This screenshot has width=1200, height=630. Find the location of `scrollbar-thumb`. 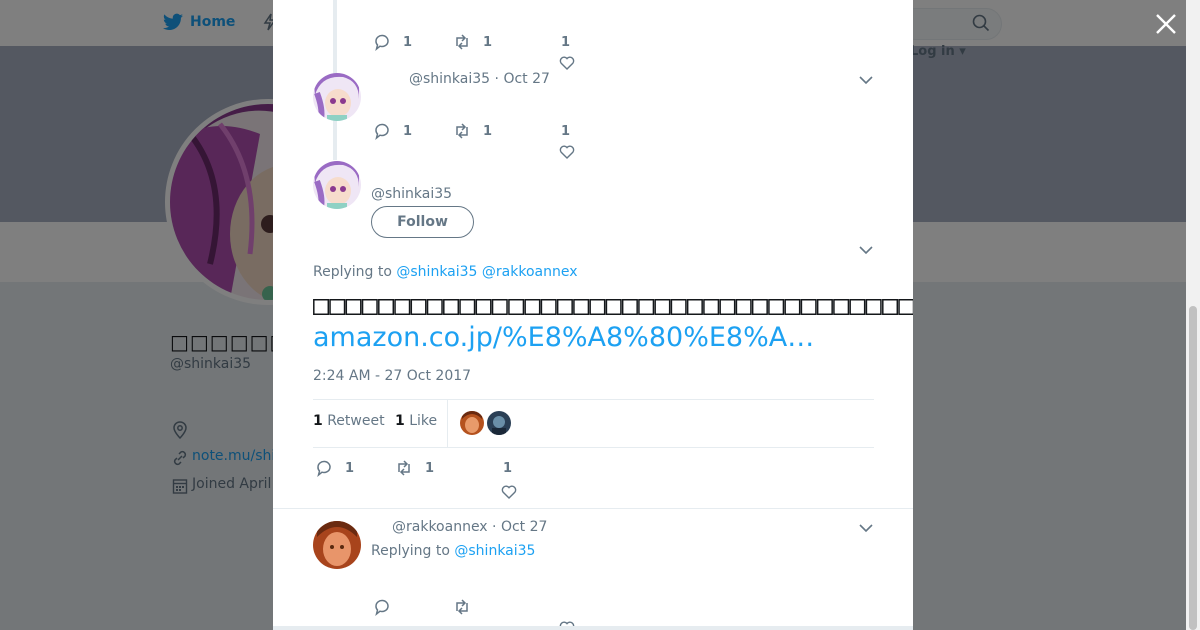

scrollbar-thumb is located at coordinates (1193, 468).